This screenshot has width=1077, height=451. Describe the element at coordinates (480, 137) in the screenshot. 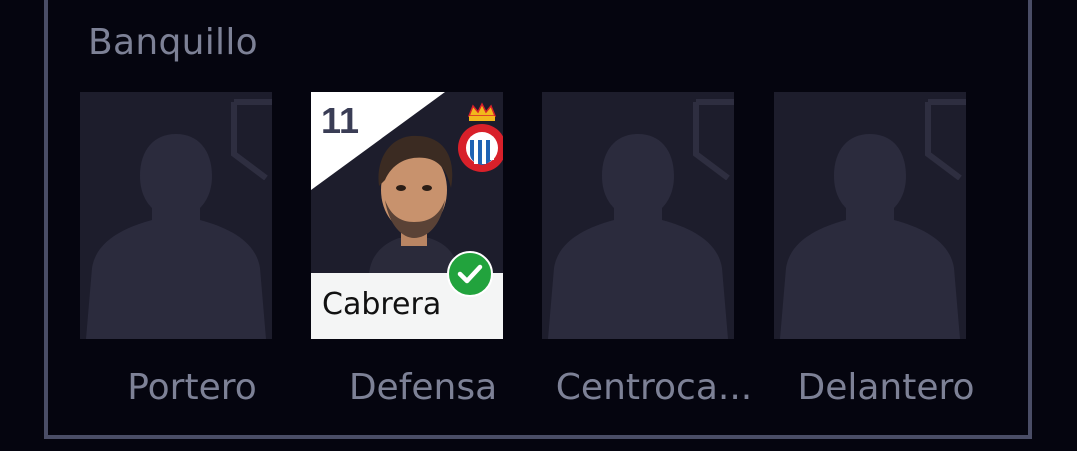

I see `espanyol-crest-icon` at that location.